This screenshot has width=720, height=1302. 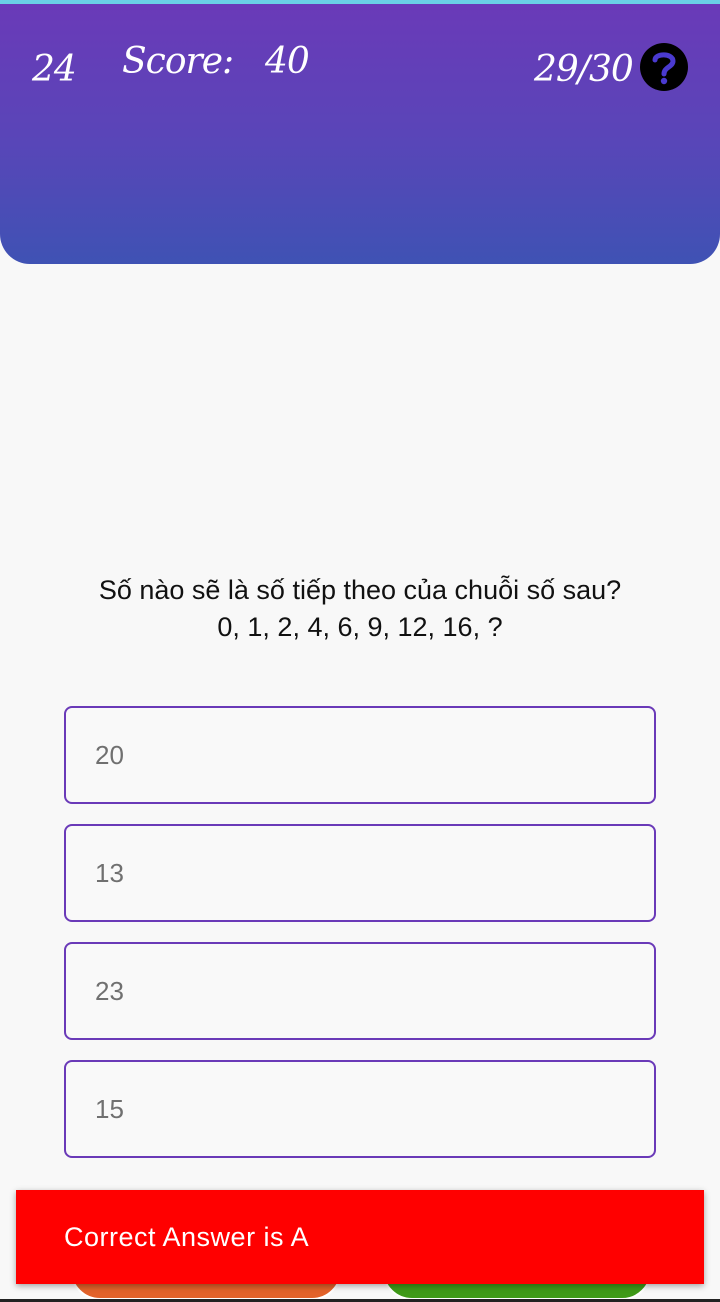 I want to click on question-mark-icon, so click(x=664, y=68).